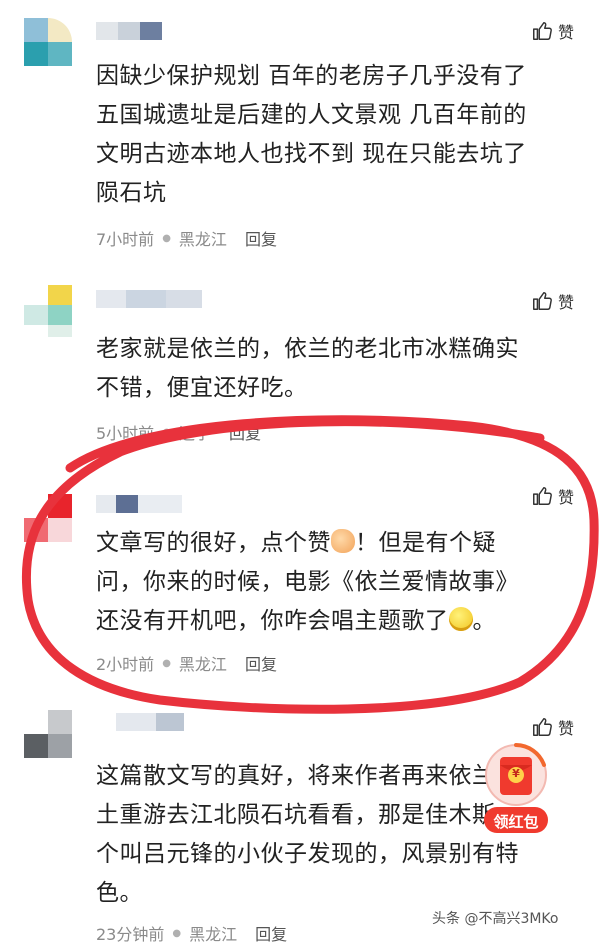 The width and height of the screenshot is (600, 945). I want to click on comment-meta: 5小时前 ● 辽宁 回复, so click(178, 432).